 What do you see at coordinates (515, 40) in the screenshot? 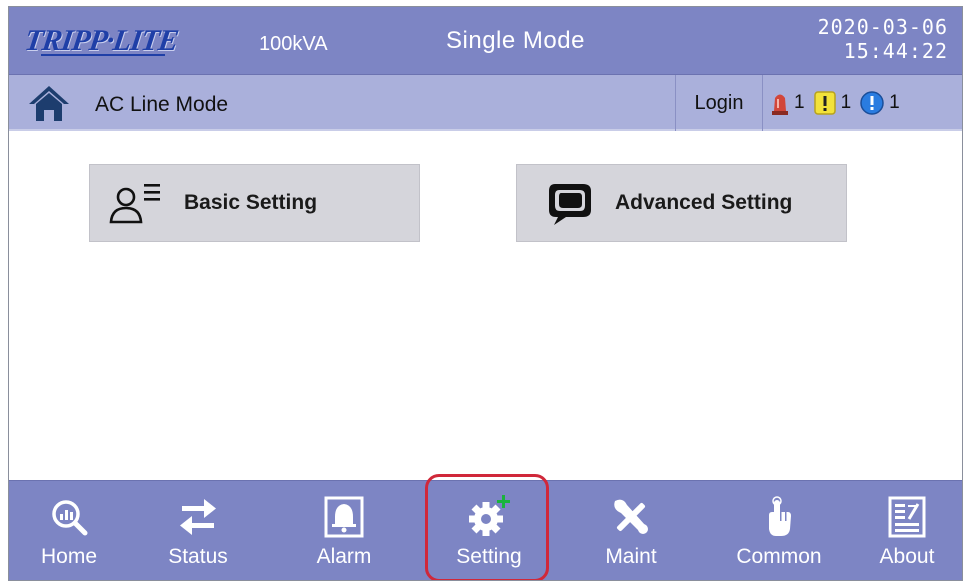
I see `operating-mode-label: Single Mode` at bounding box center [515, 40].